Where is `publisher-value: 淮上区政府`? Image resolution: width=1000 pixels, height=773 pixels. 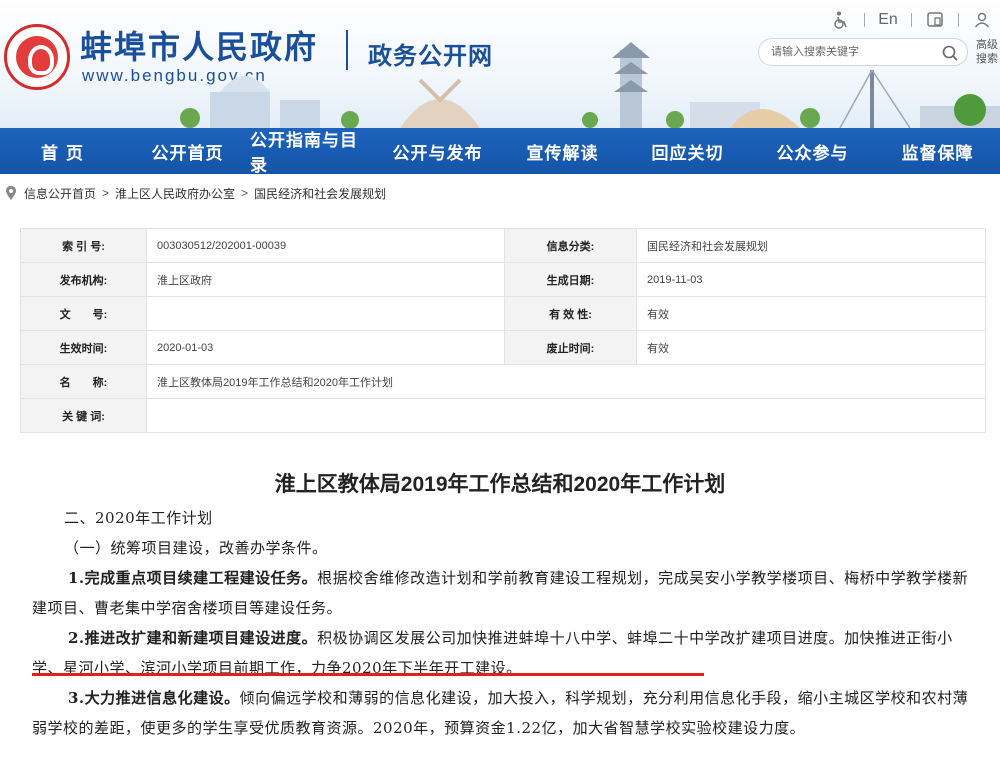 publisher-value: 淮上区政府 is located at coordinates (325, 279).